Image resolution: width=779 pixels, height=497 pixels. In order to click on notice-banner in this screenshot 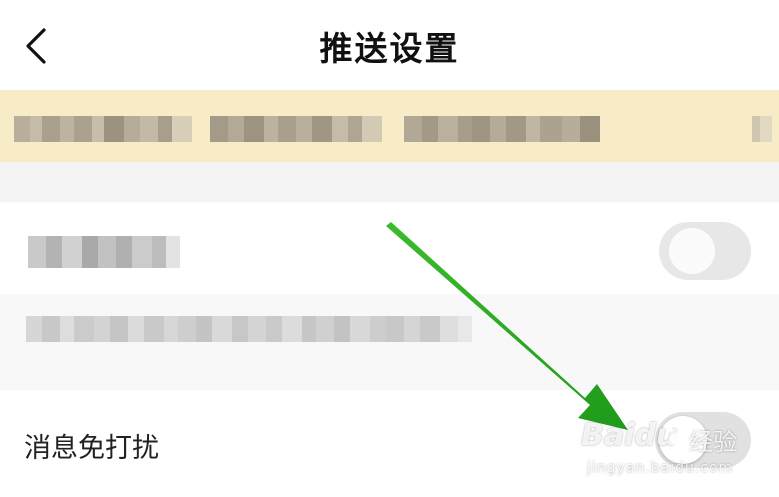, I will do `click(389, 126)`.